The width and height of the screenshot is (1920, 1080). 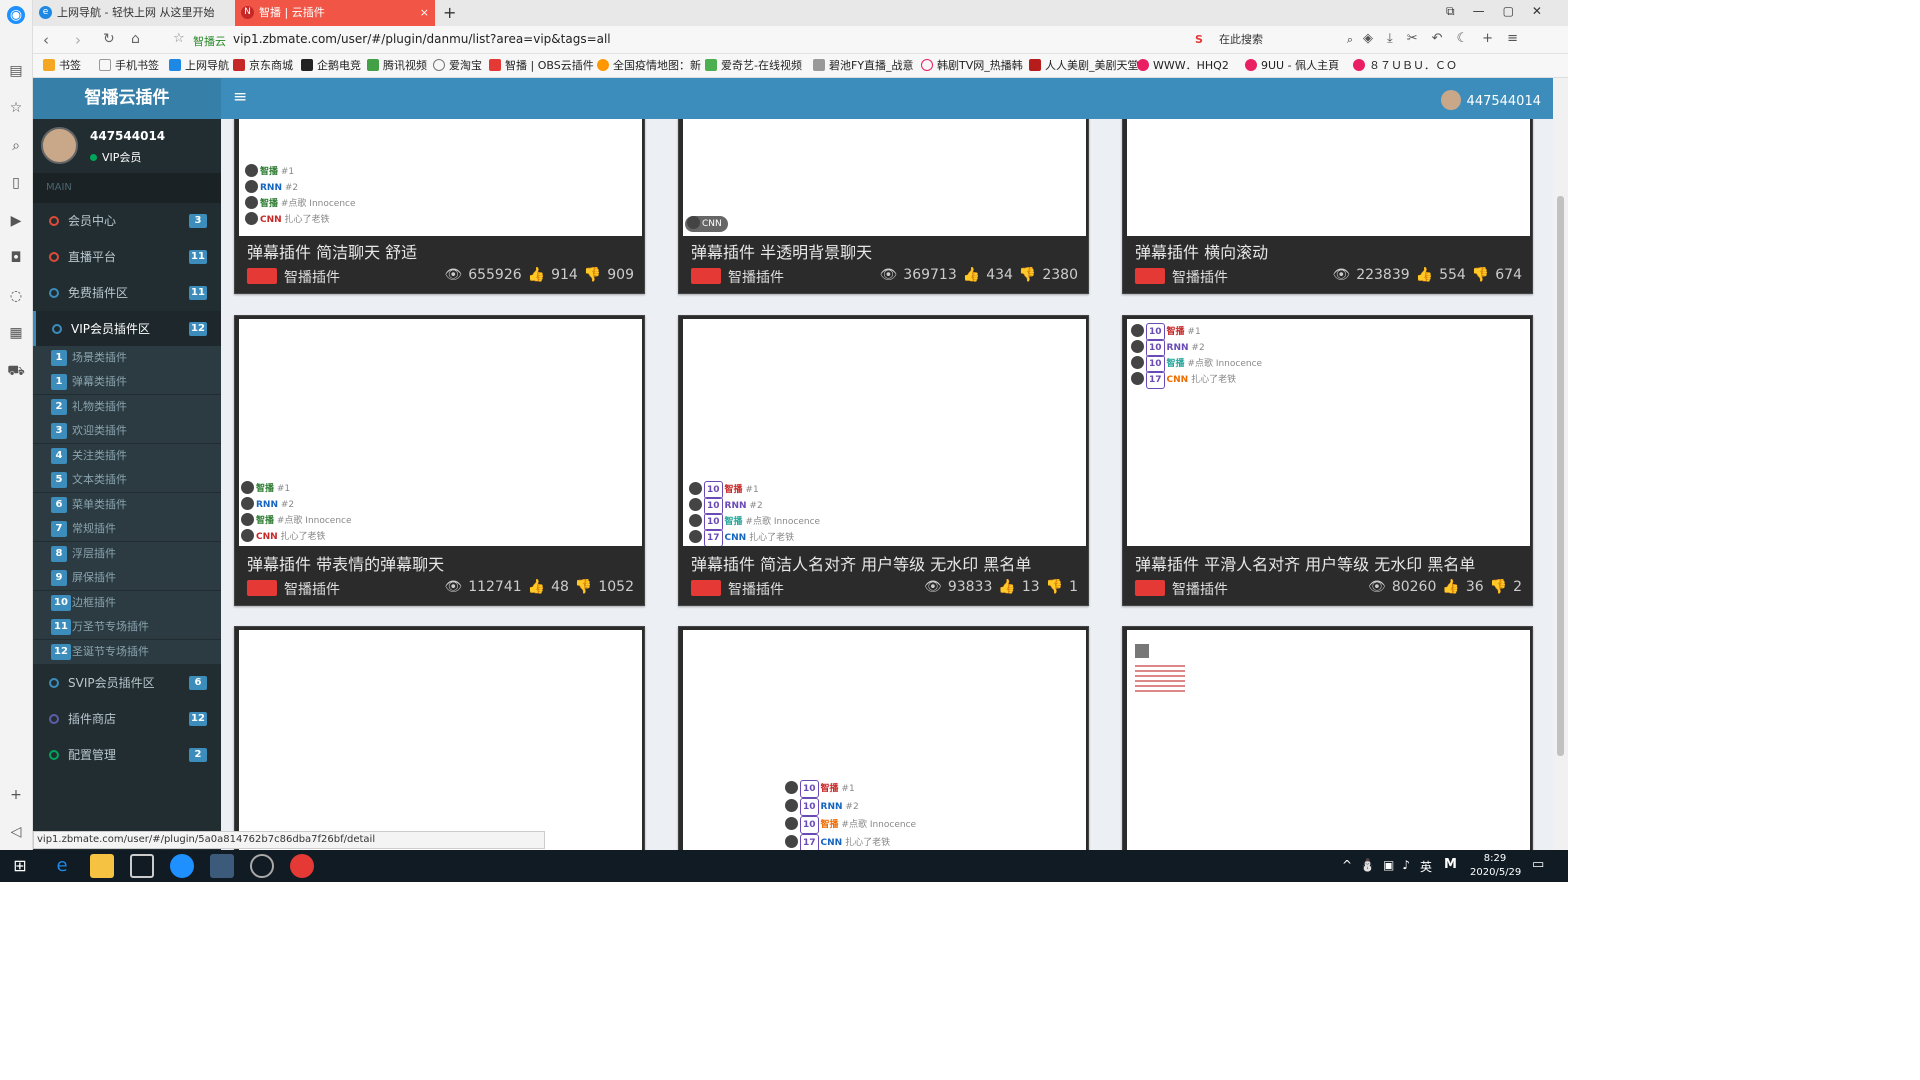 What do you see at coordinates (127, 755) in the screenshot?
I see `menu-config: 配置管理 2` at bounding box center [127, 755].